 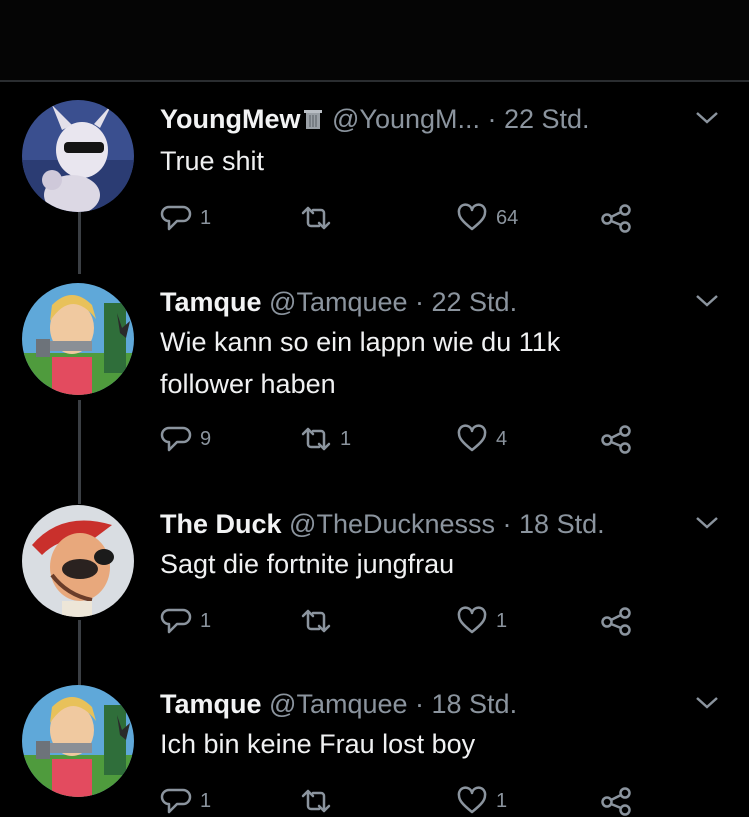 What do you see at coordinates (206, 438) in the screenshot?
I see `reply-count: 9` at bounding box center [206, 438].